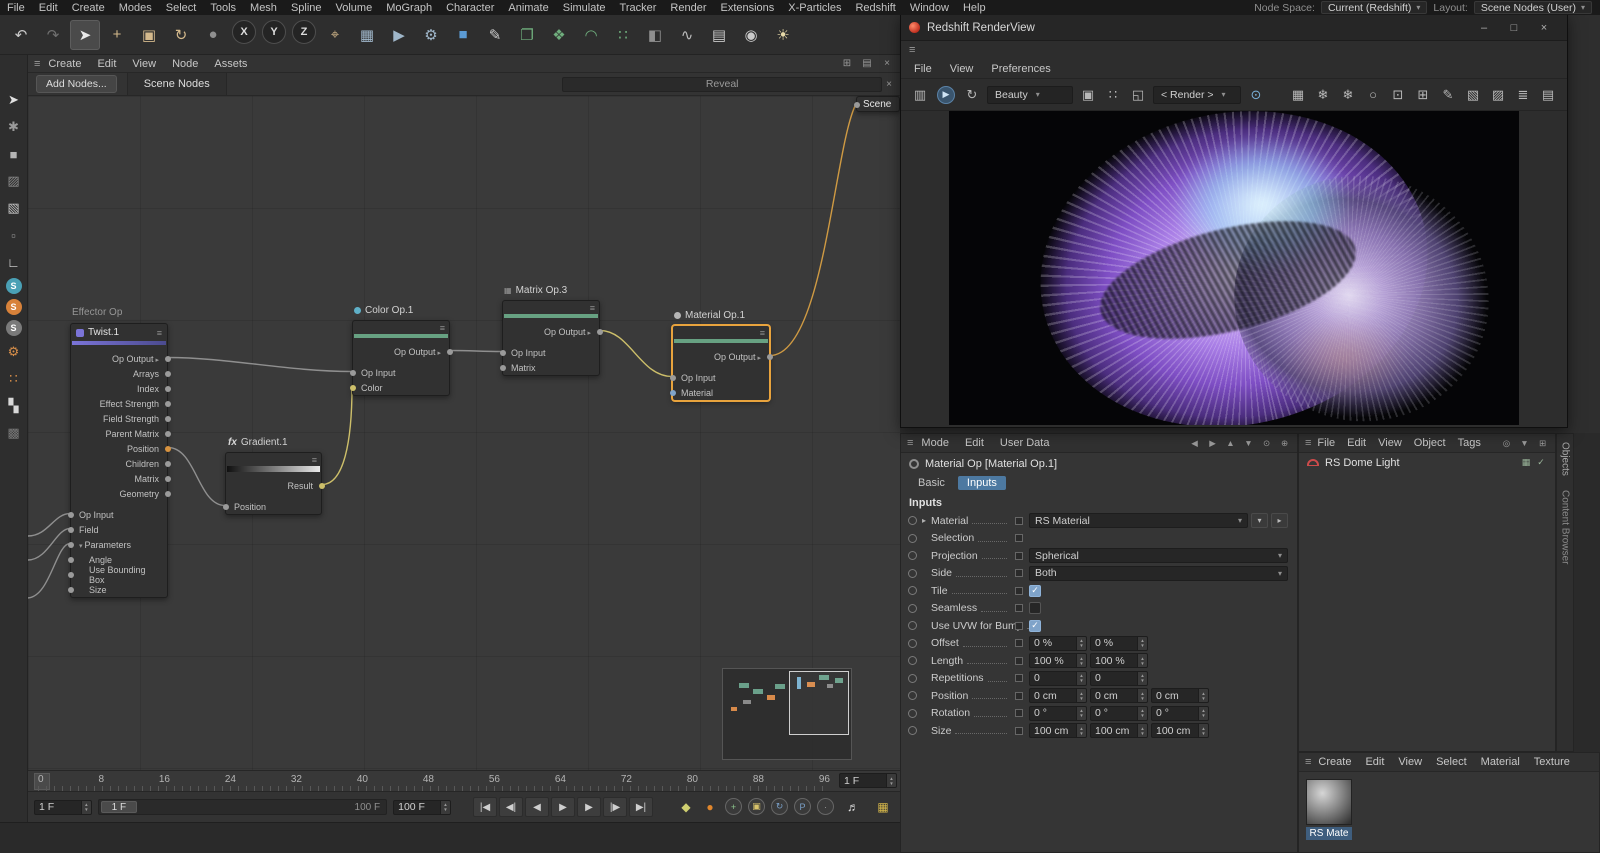 The image size is (1600, 853). I want to click on autokey-icon: ●, so click(710, 807).